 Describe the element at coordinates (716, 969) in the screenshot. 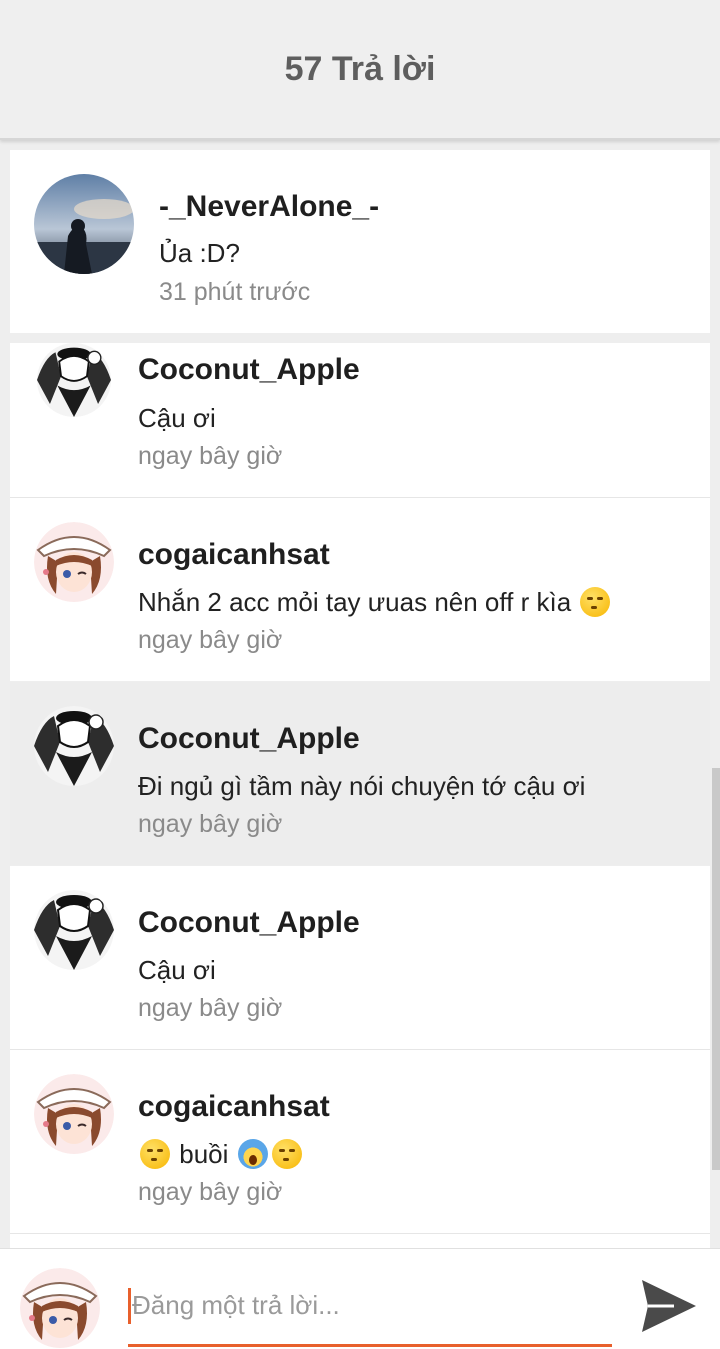

I see `scrollbar` at that location.